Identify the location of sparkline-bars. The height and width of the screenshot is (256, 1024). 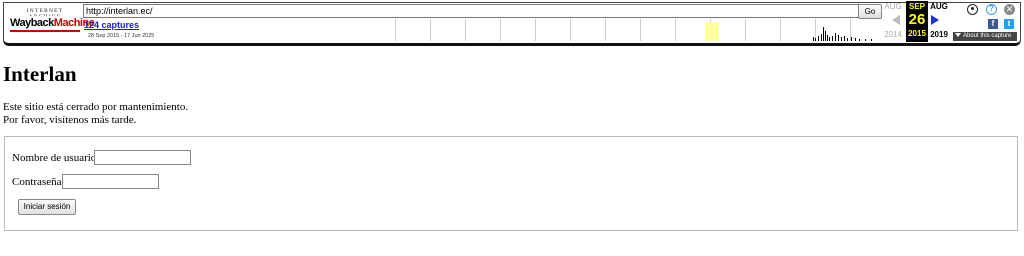
(842, 34).